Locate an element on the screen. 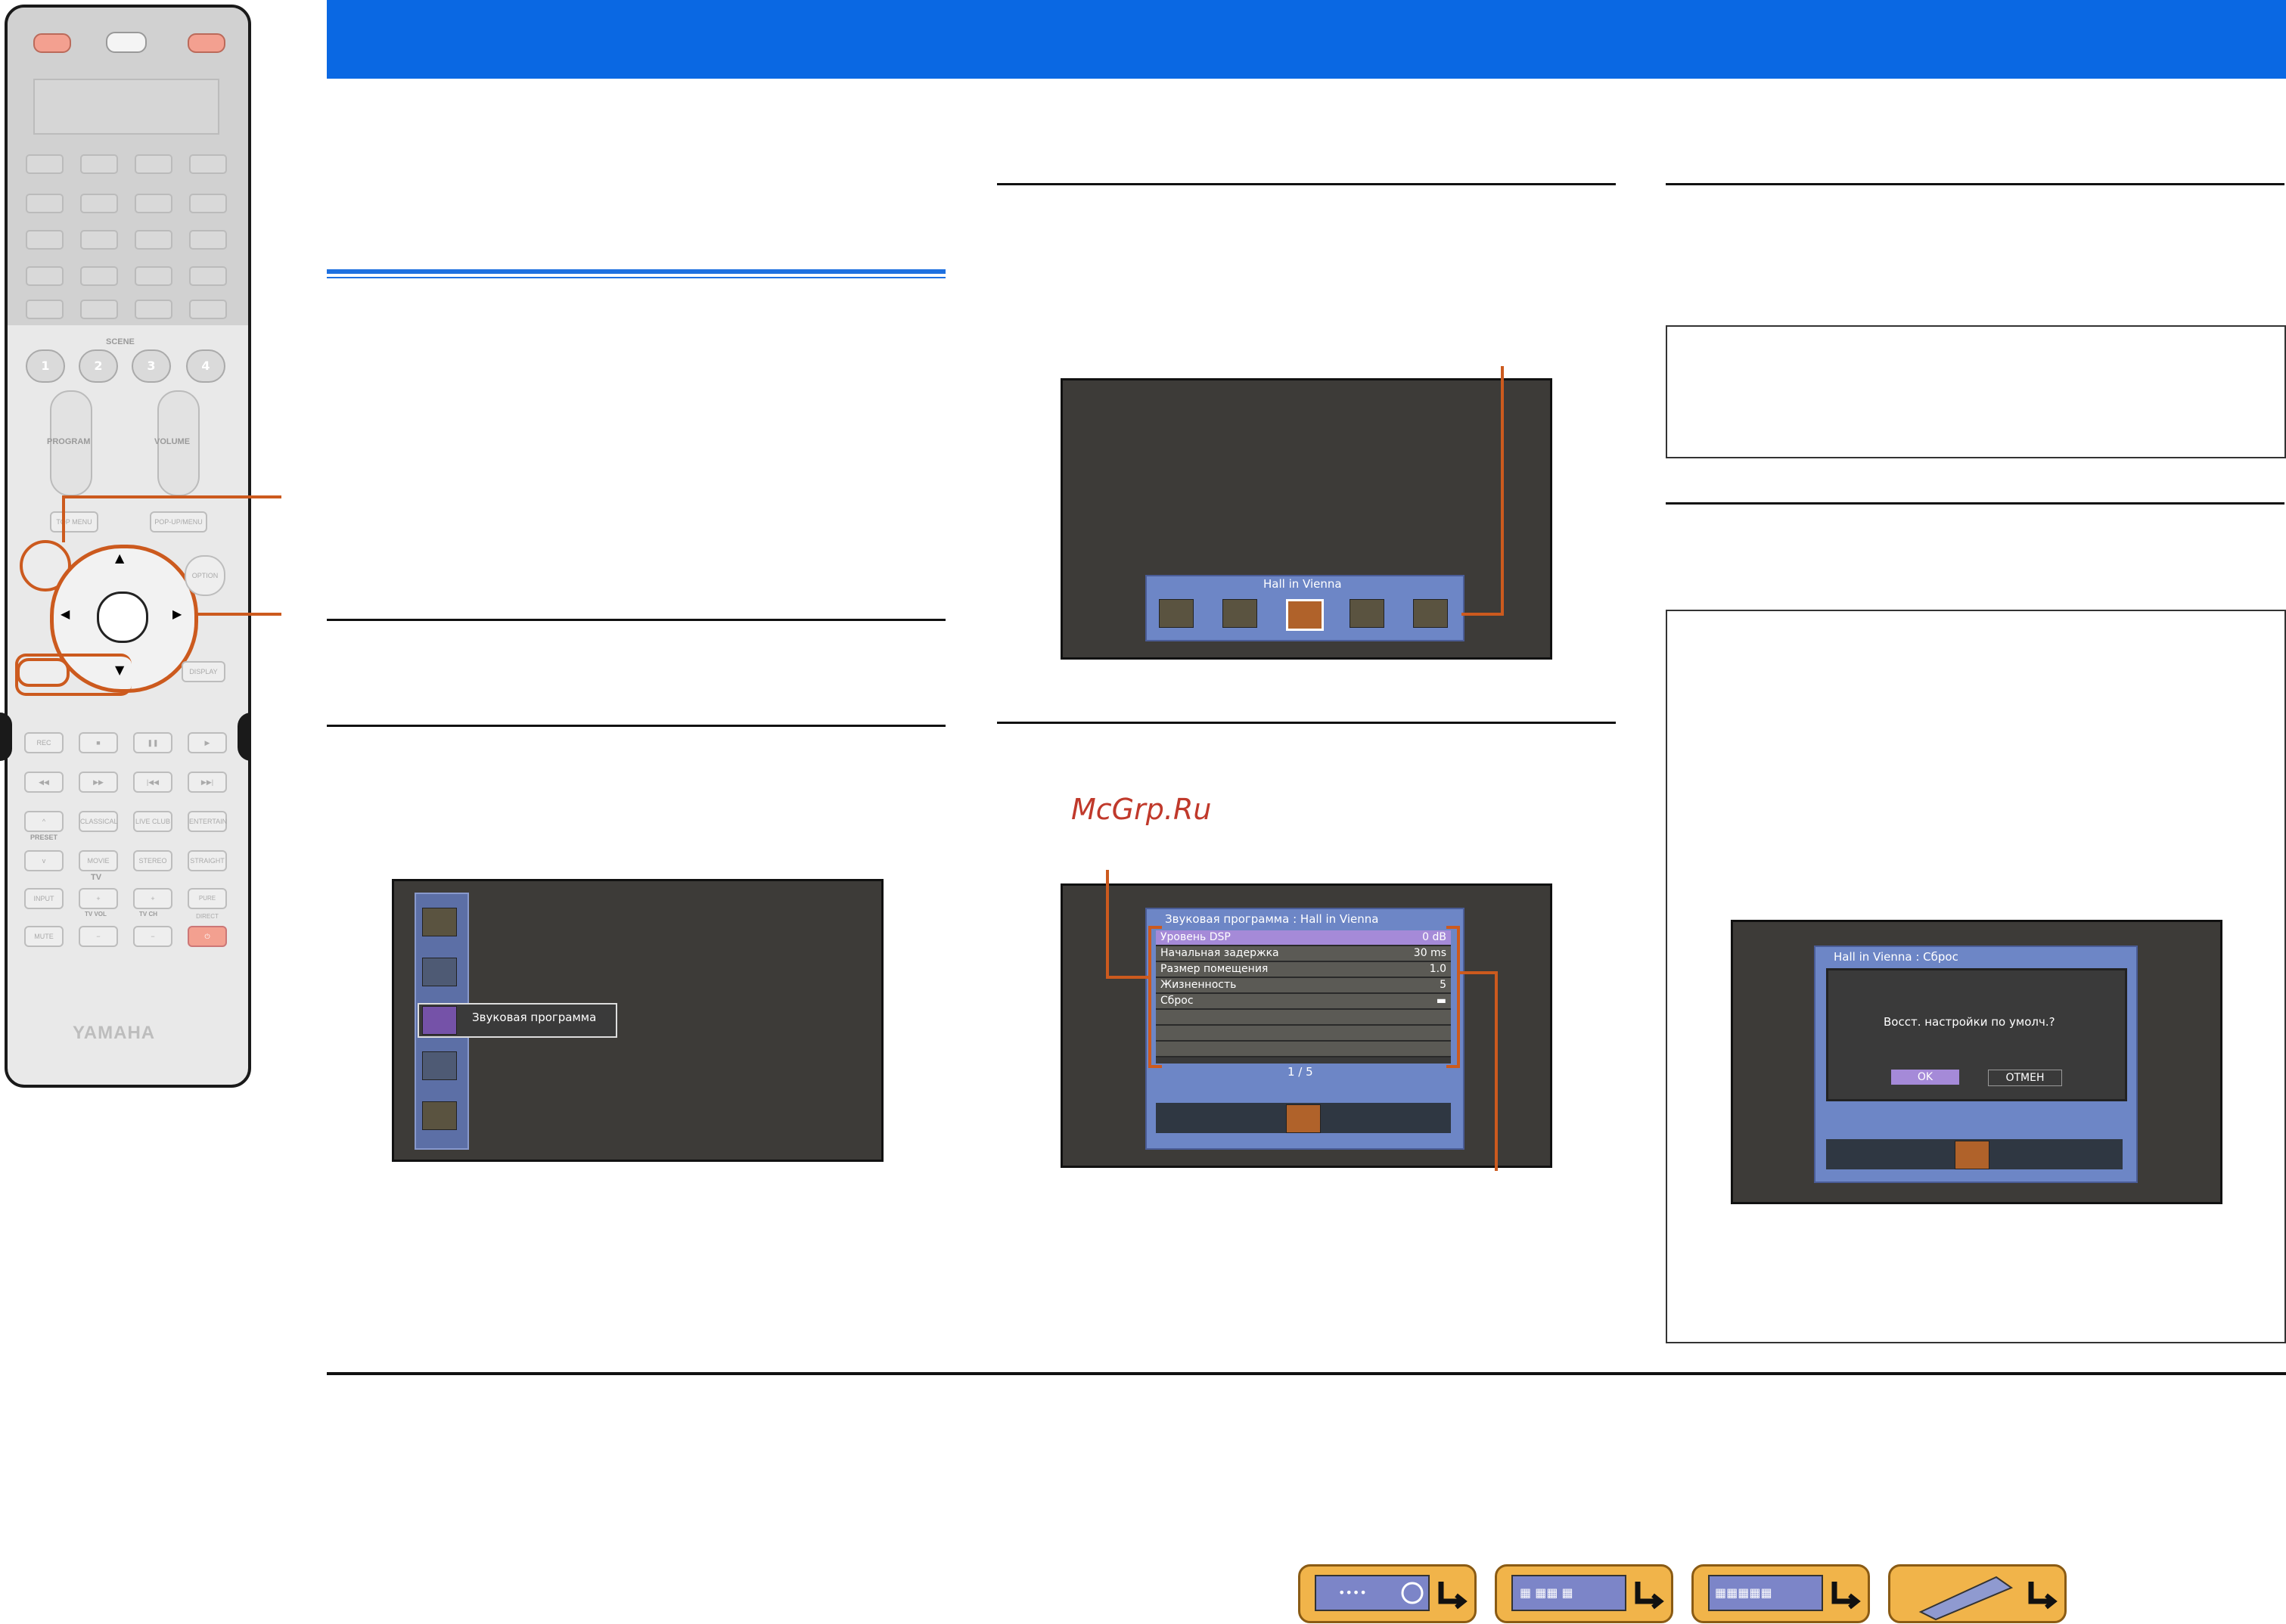 The image size is (2286, 1624). scene-label: SCENE is located at coordinates (121, 341).